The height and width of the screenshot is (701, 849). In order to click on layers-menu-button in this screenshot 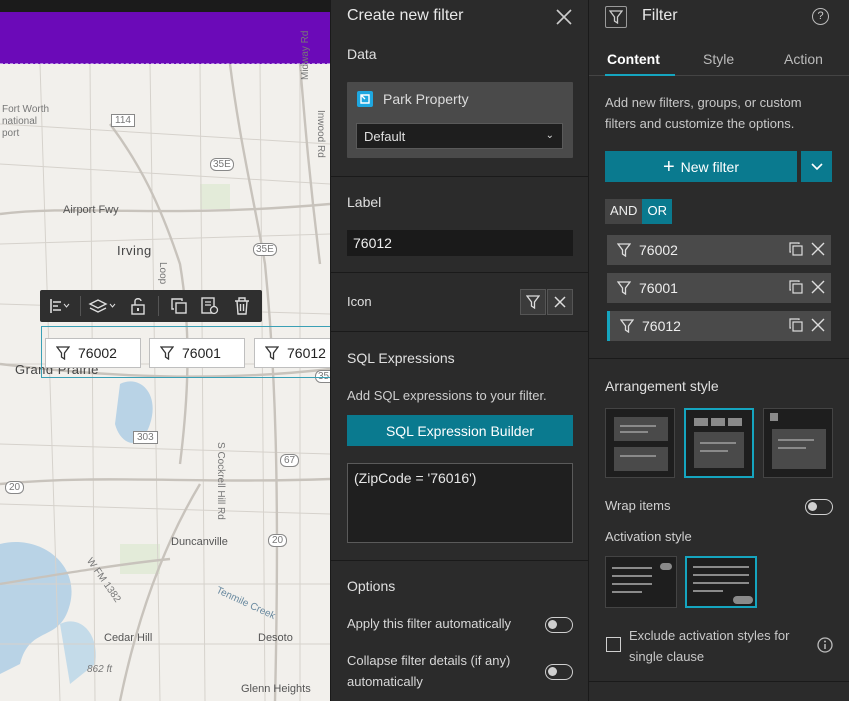, I will do `click(104, 306)`.